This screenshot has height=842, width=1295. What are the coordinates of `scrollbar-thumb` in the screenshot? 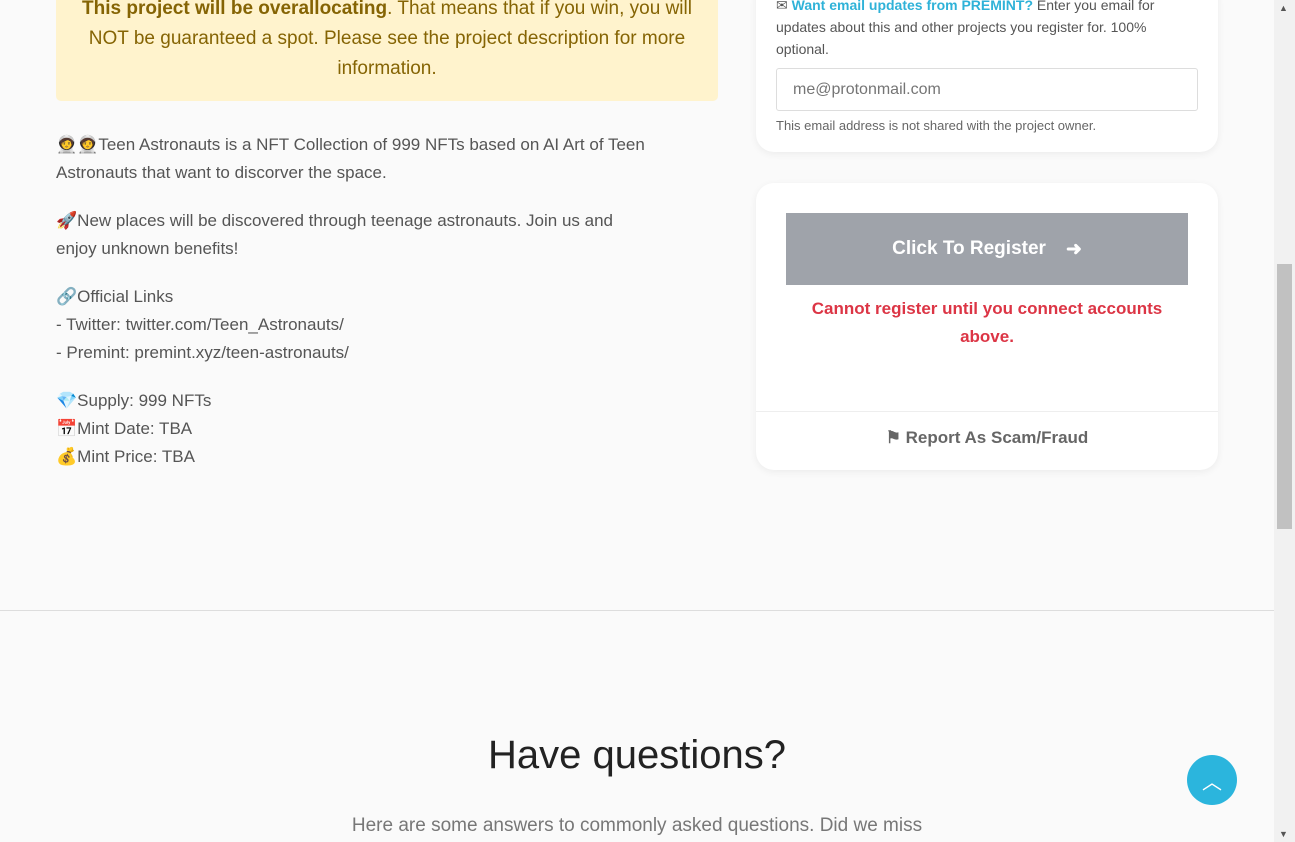 It's located at (1284, 396).